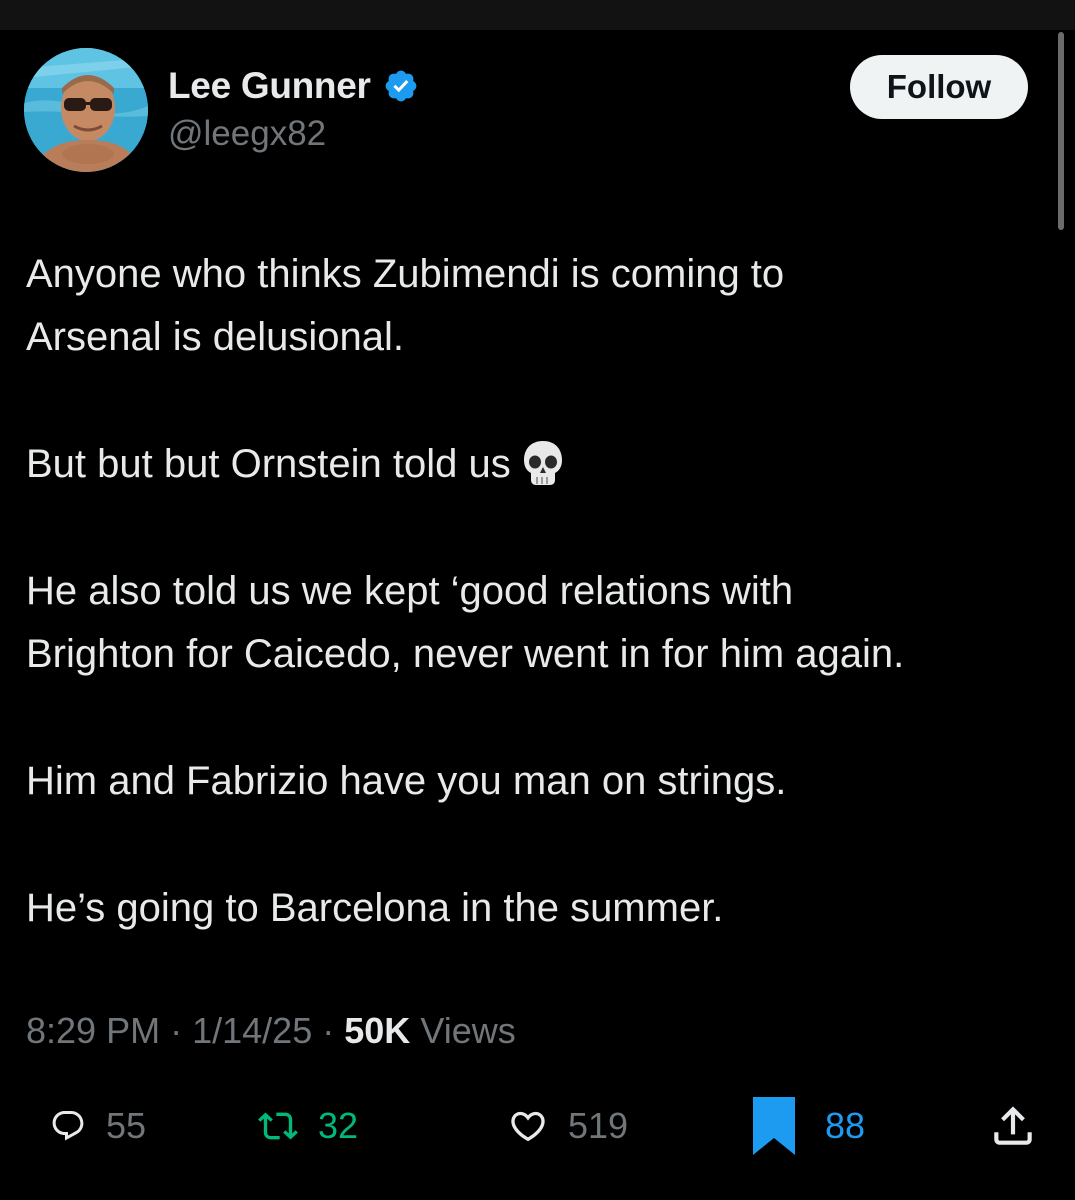  I want to click on action-bar: 55 32 519 88, so click(537, 1126).